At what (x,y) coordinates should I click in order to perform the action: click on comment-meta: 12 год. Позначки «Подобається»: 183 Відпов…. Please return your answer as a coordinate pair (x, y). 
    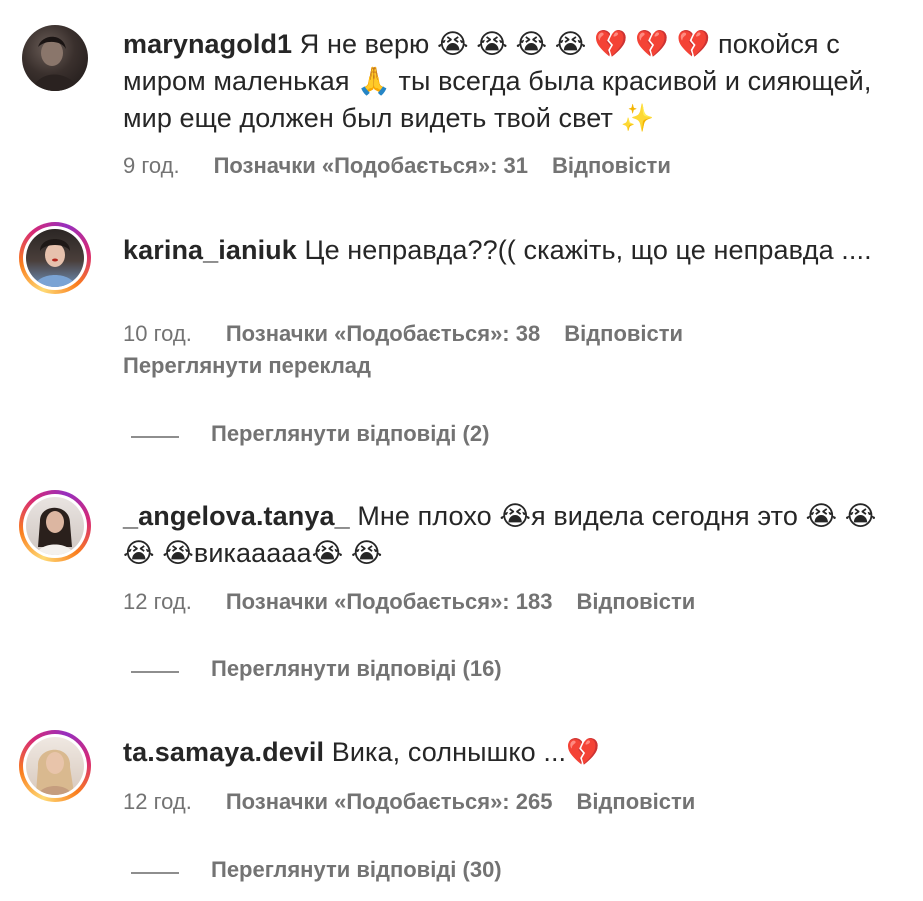
    Looking at the image, I should click on (409, 602).